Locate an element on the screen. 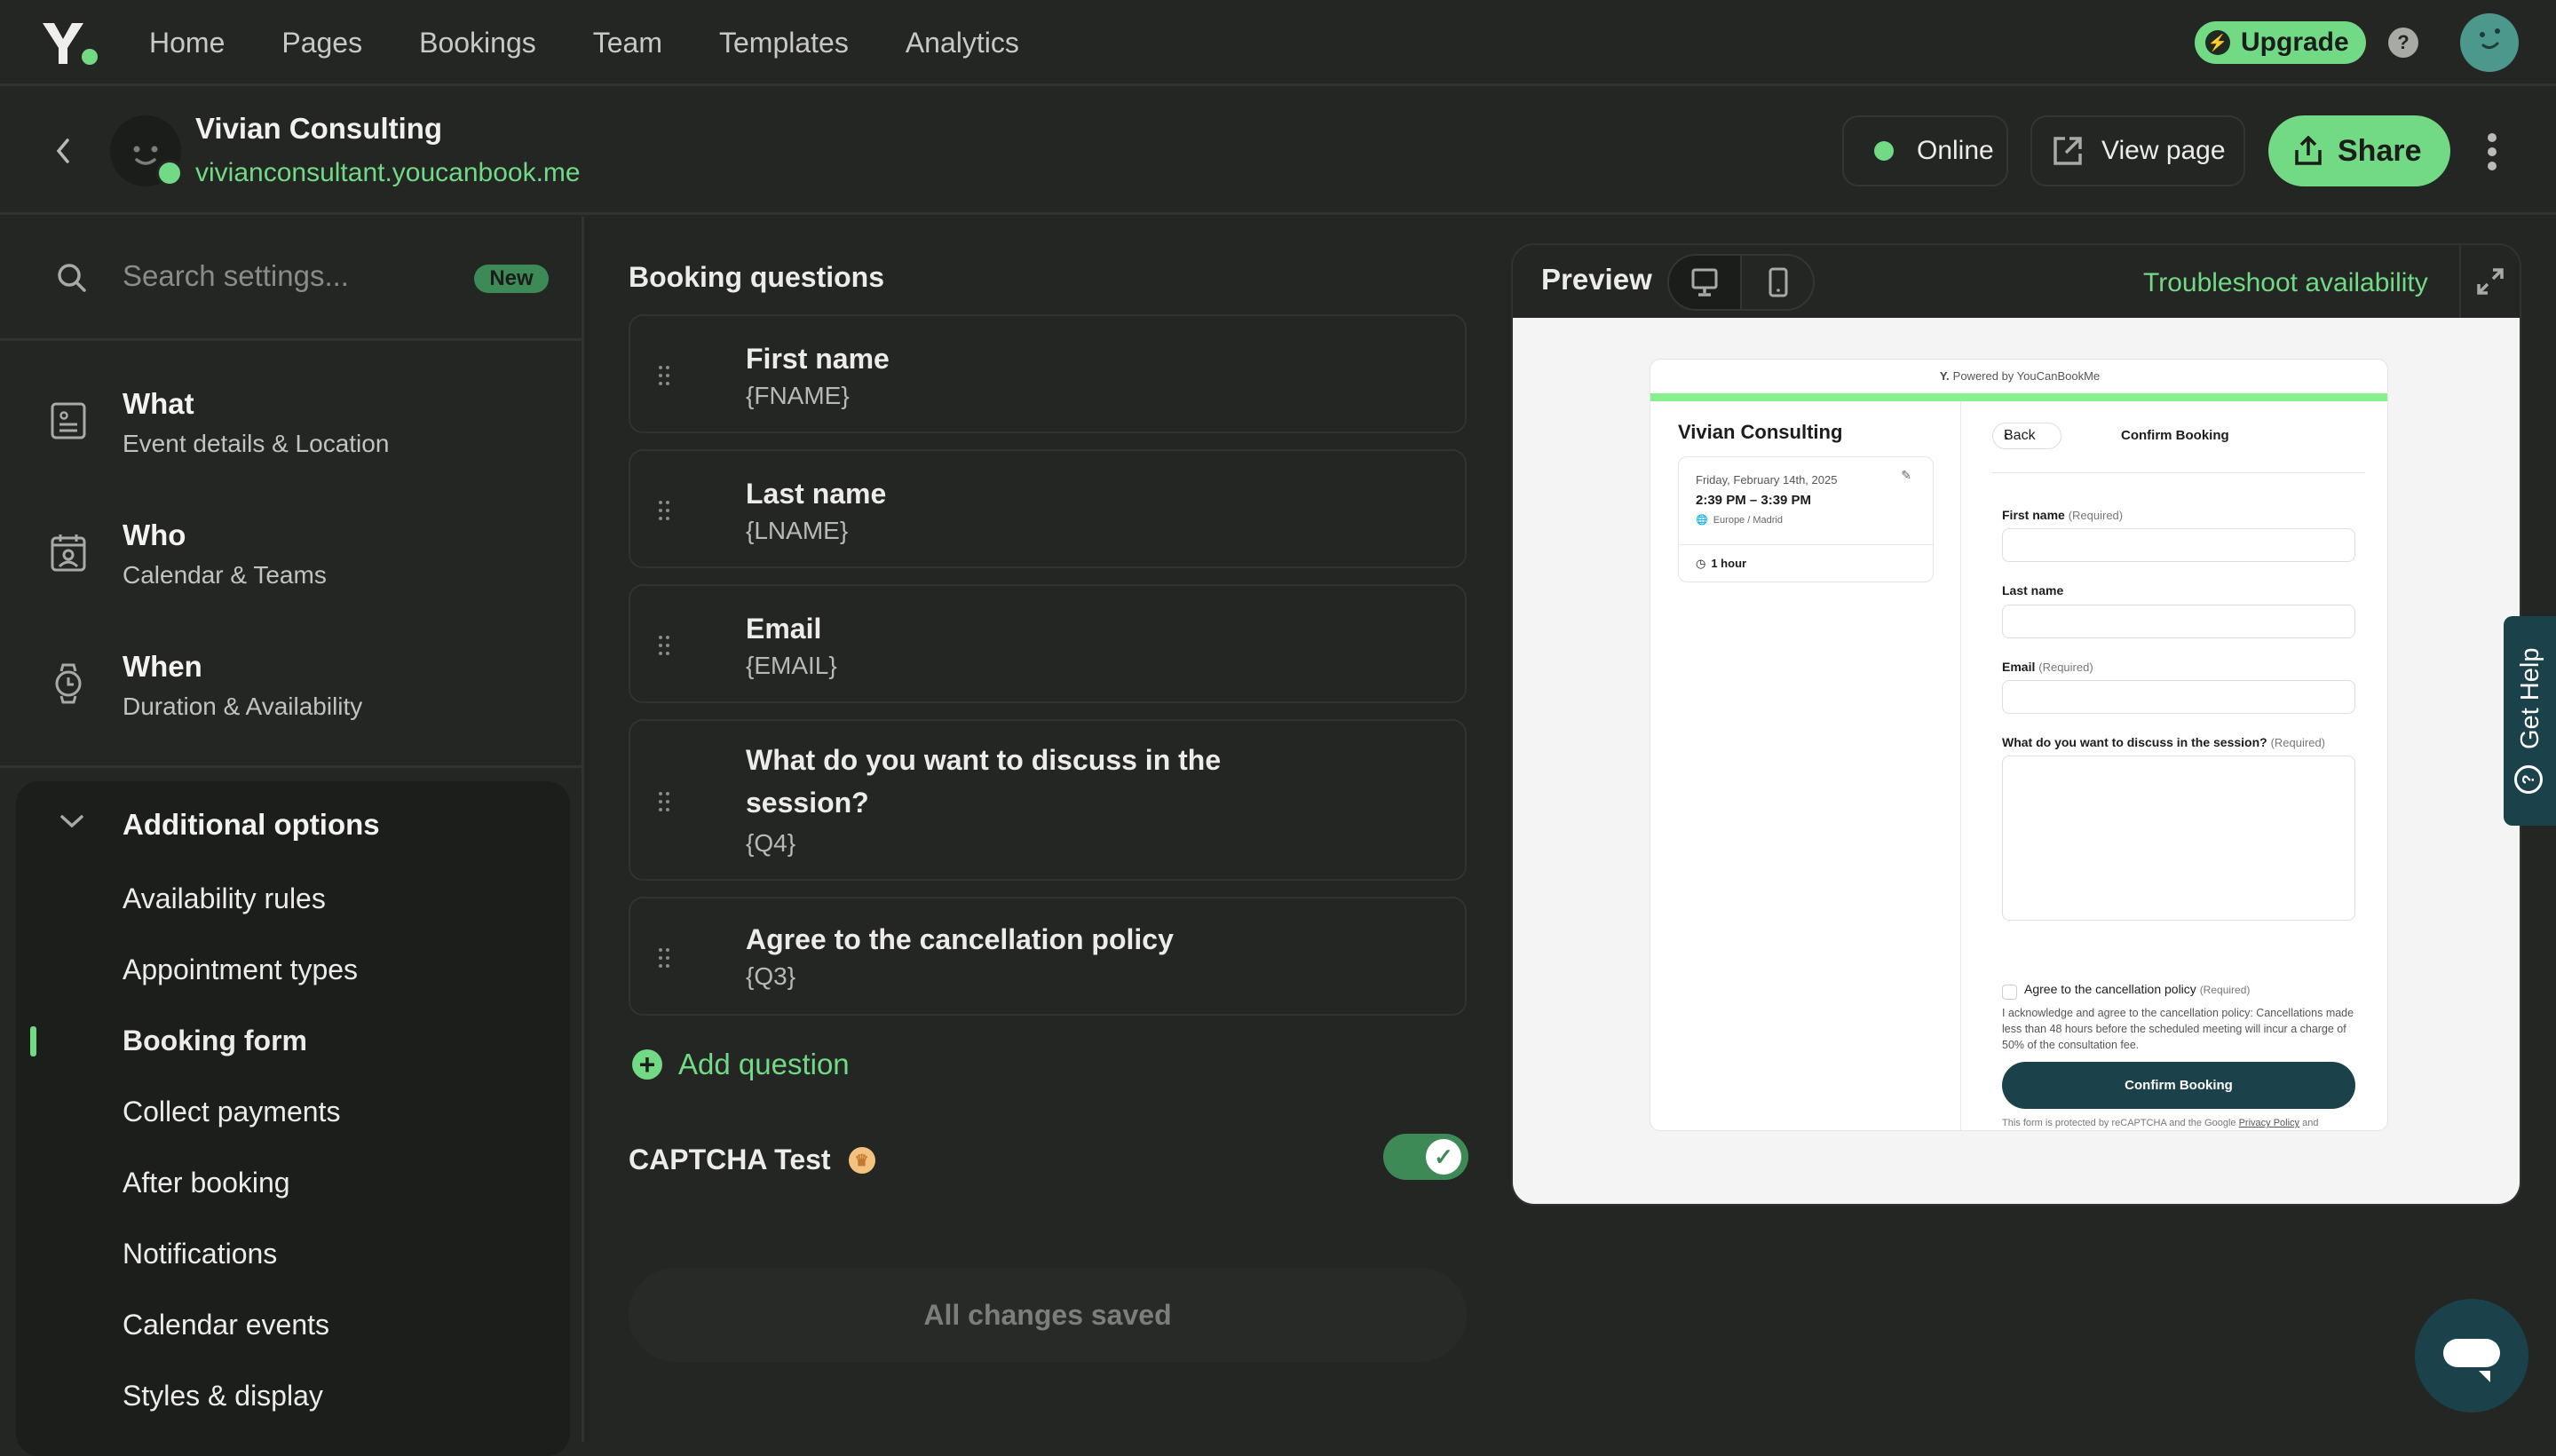 The image size is (2556, 1456). question-token: {EMAIL} is located at coordinates (791, 665).